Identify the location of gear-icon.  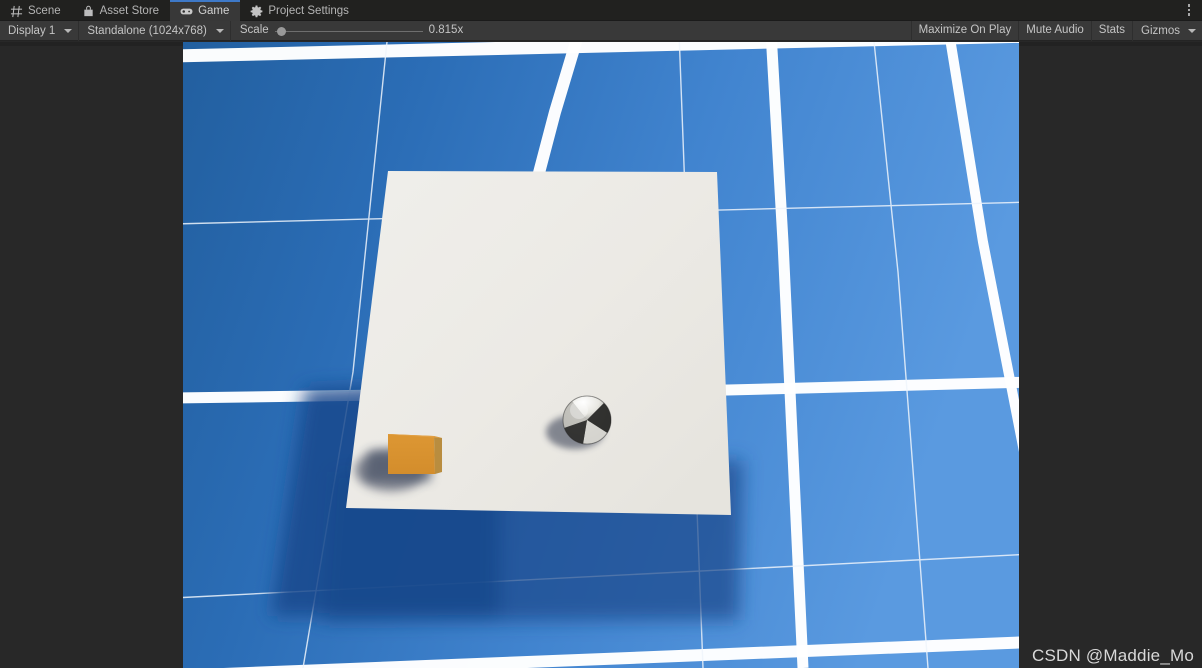
(256, 11).